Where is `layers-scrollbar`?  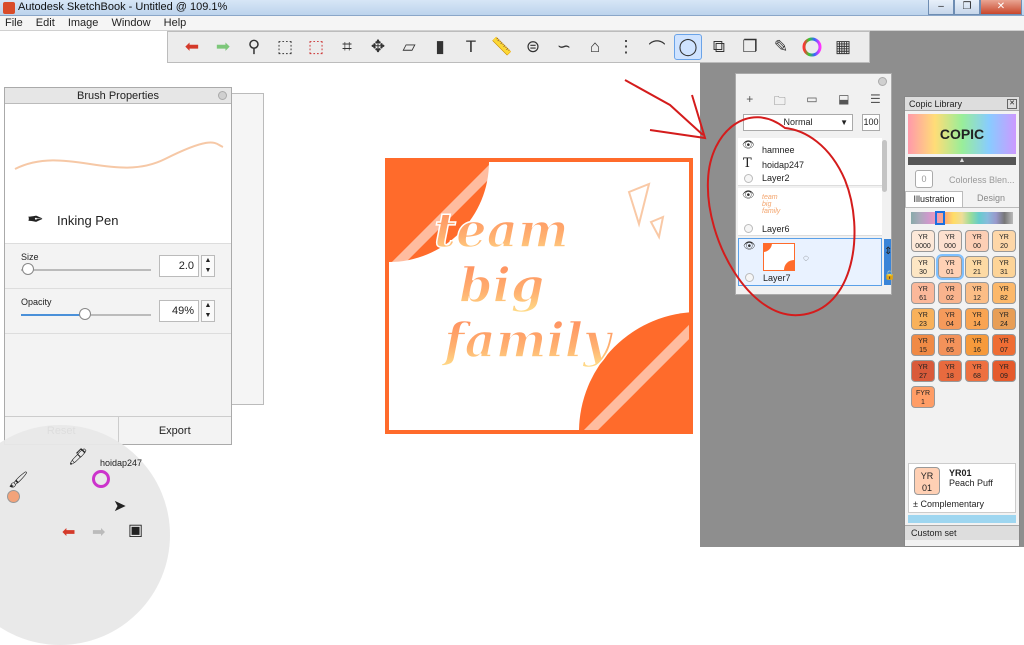
layers-scrollbar is located at coordinates (884, 166).